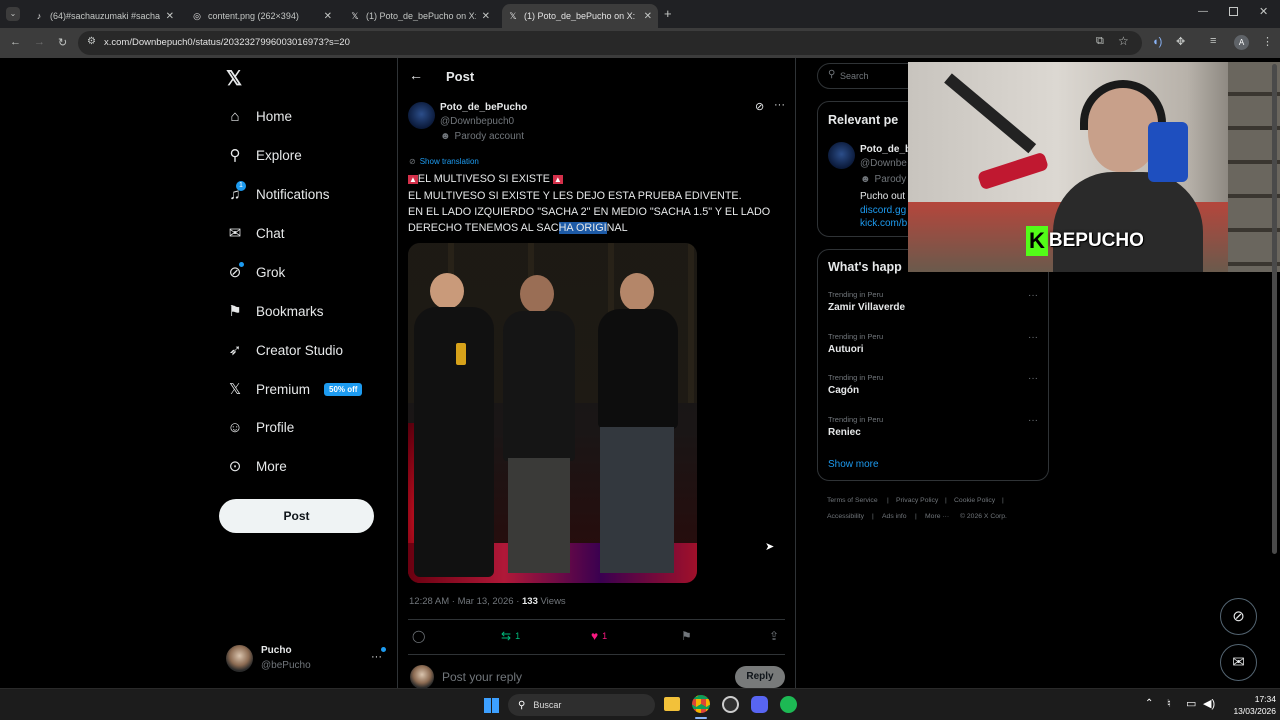  Describe the element at coordinates (844, 390) in the screenshot. I see `trend-name: Cagón` at that location.